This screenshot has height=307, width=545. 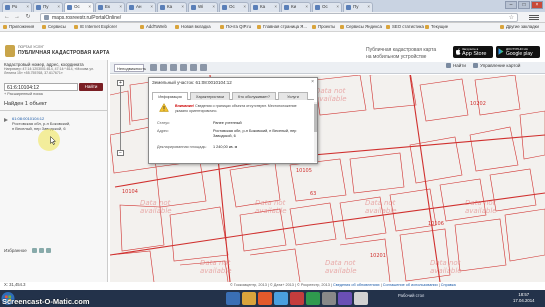 I want to click on maximize-icon: □, so click(x=524, y=5).